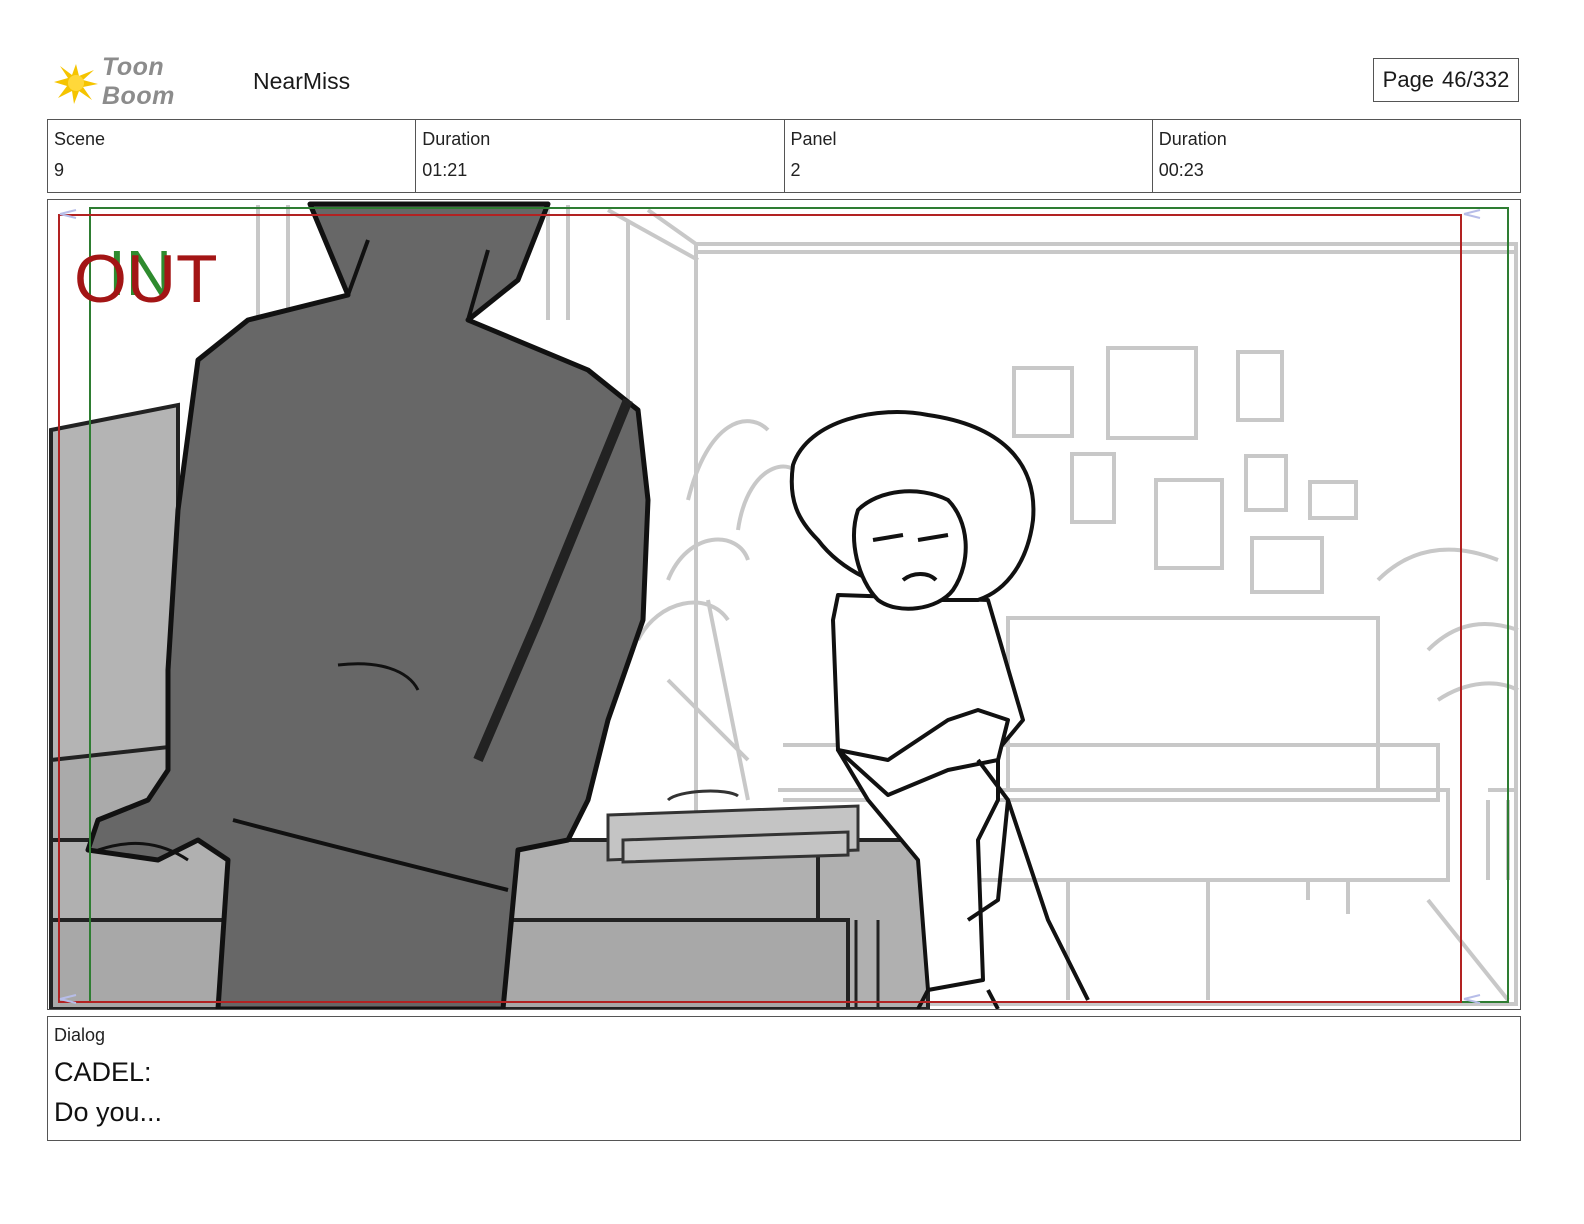  I want to click on out-marker: OUT, so click(146, 279).